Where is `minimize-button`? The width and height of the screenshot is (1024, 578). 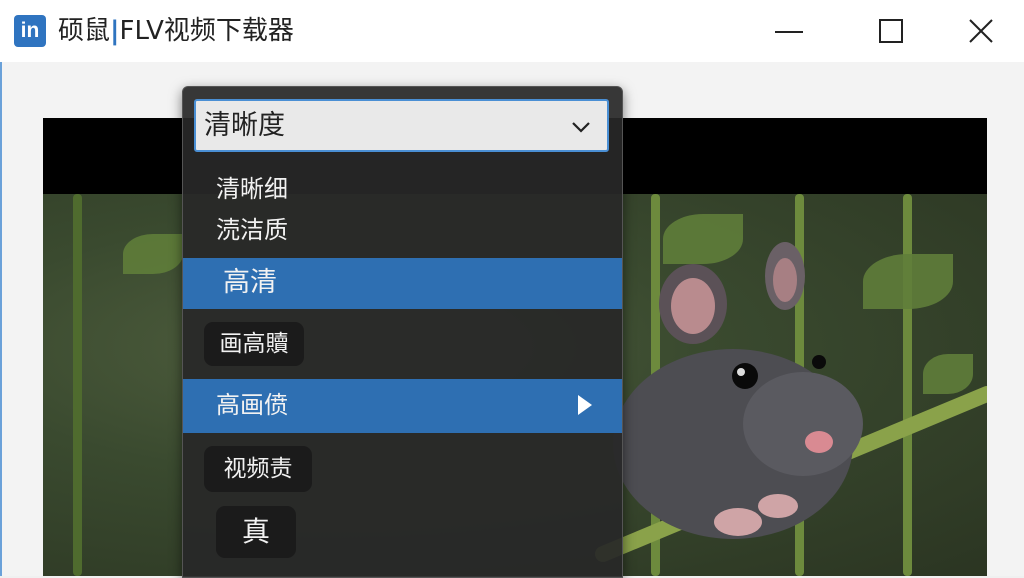
minimize-button is located at coordinates (789, 31).